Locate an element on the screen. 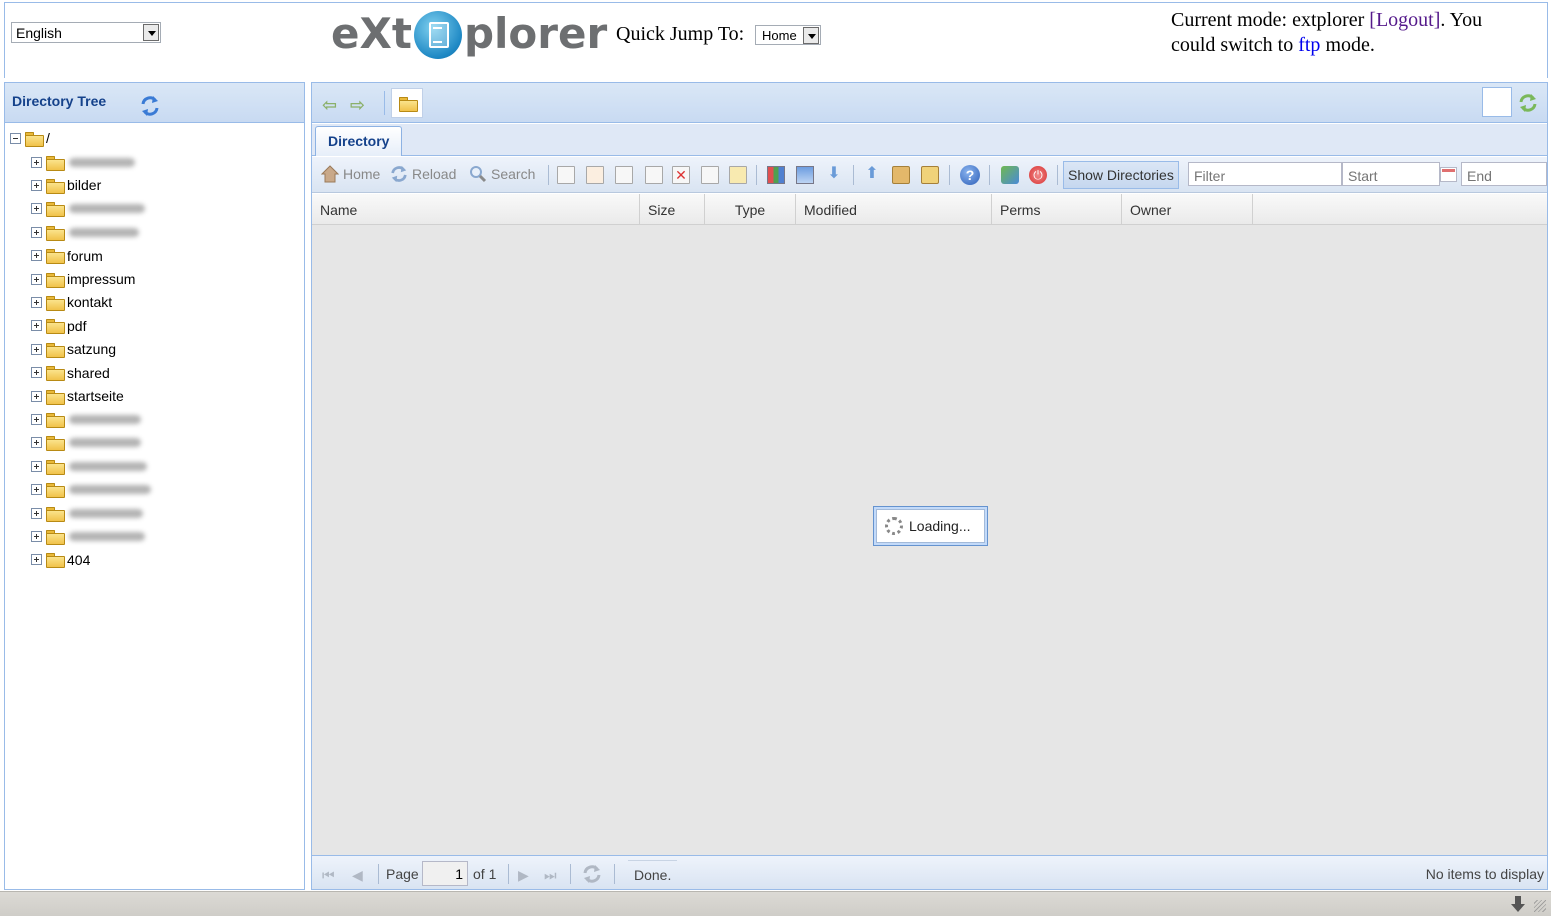 The width and height of the screenshot is (1551, 916). back-arrow-icon: ⇦ is located at coordinates (329, 105).